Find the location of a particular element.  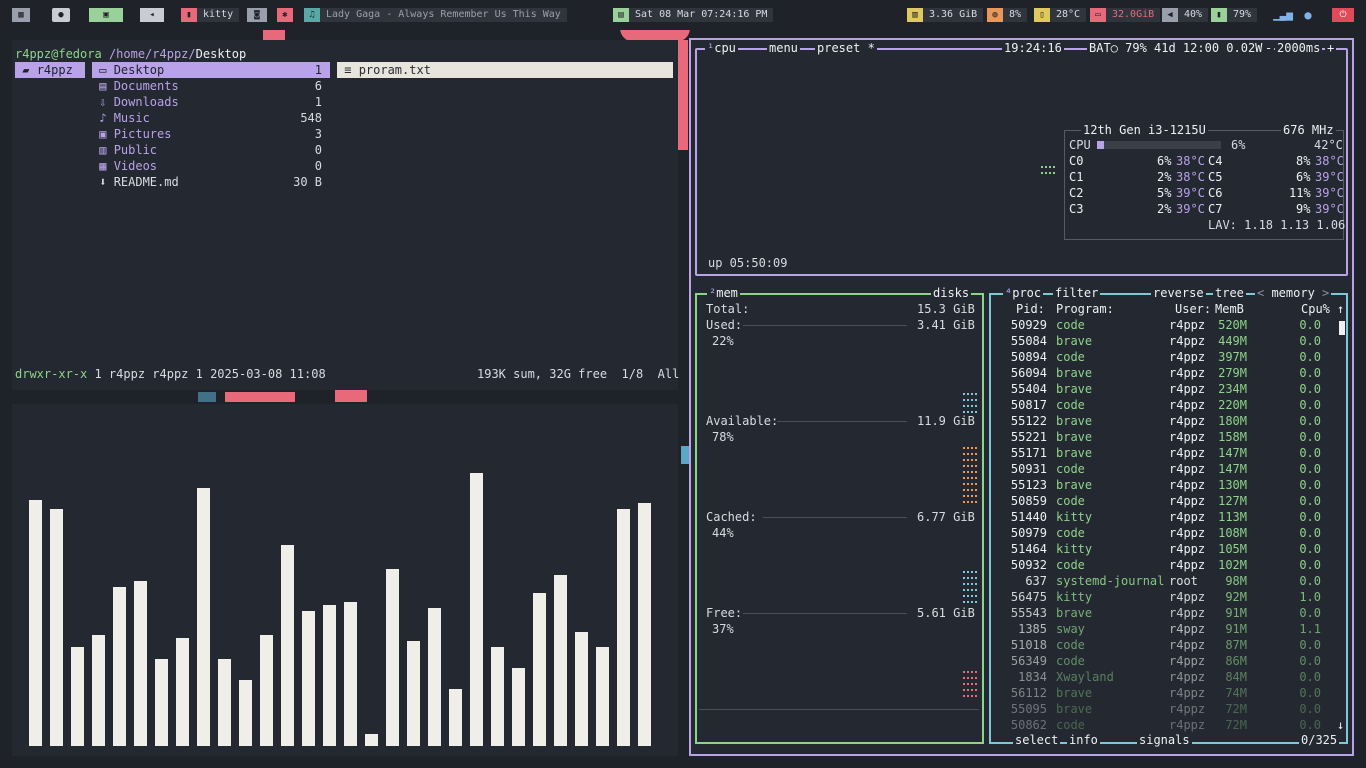

process-row: 56475 kitty r4ppz 92M 1.0 is located at coordinates (1161, 597).